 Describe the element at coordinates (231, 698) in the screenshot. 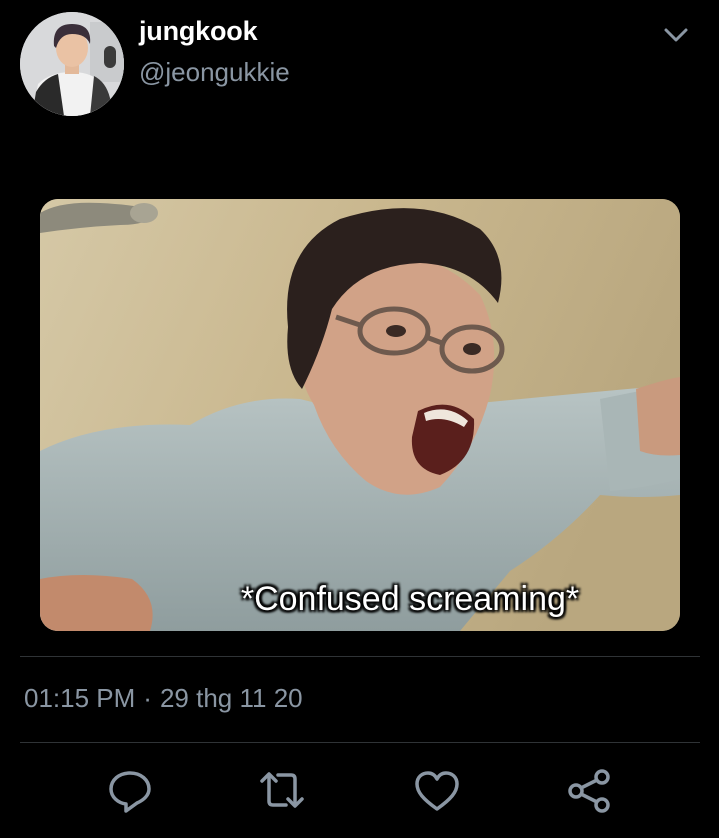

I see `tweet-date: 29 thg 11 20` at that location.